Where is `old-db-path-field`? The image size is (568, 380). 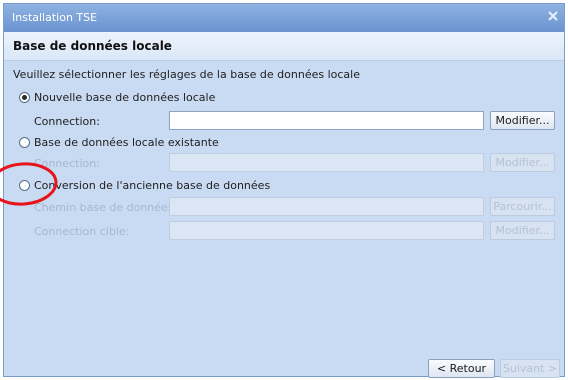
old-db-path-field is located at coordinates (326, 206).